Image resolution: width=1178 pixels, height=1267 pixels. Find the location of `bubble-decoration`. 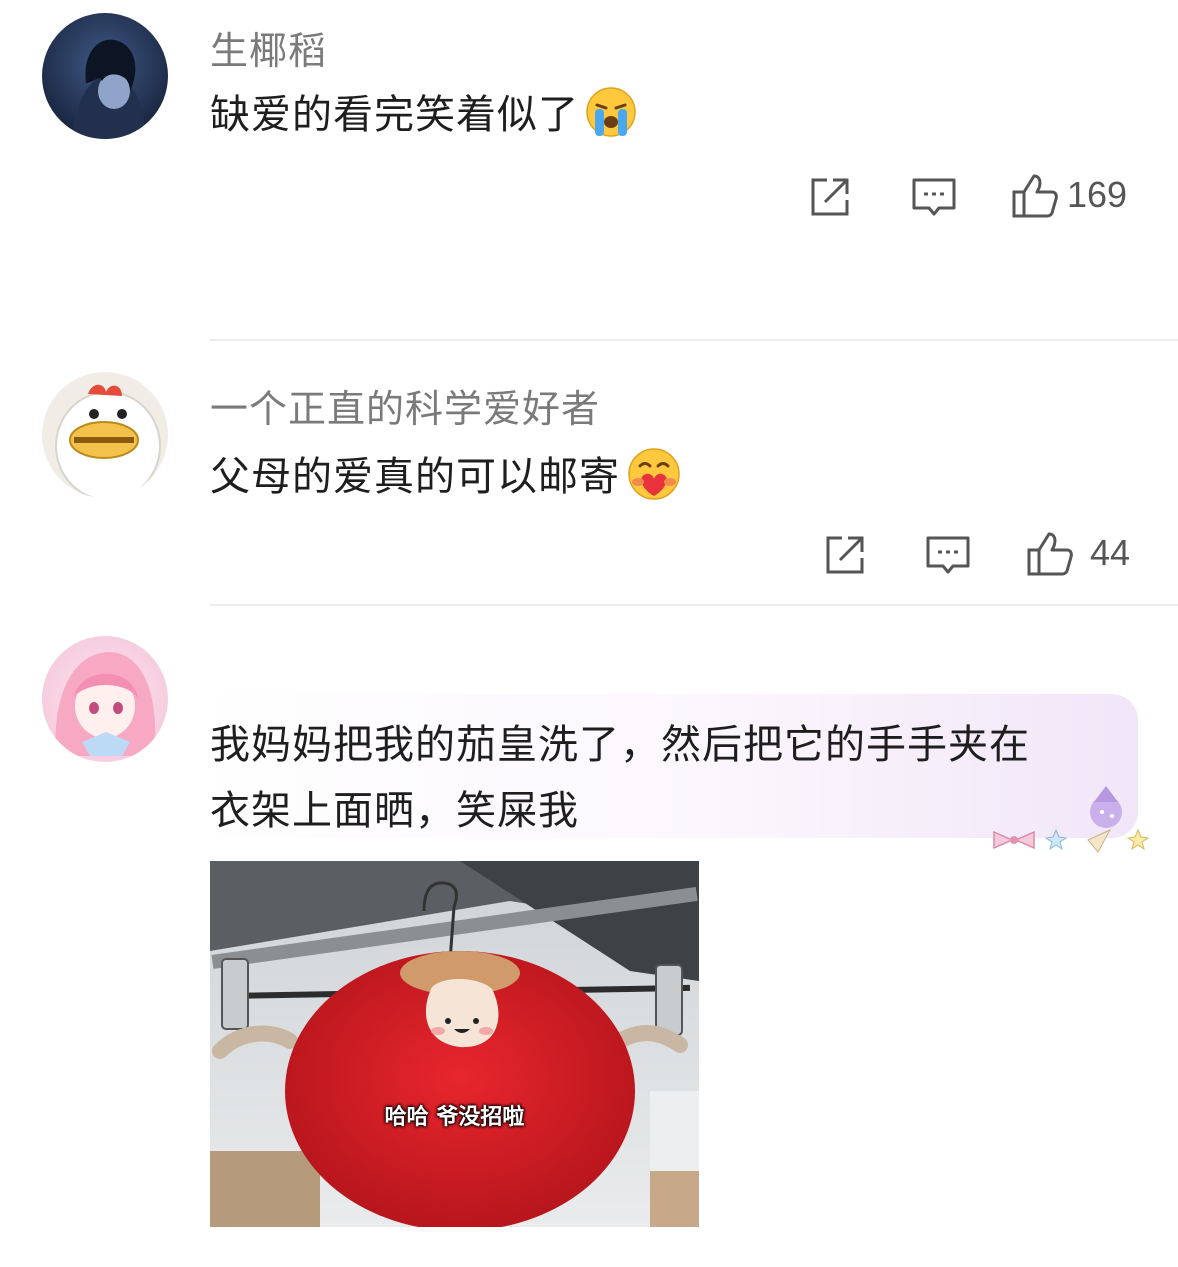

bubble-decoration is located at coordinates (1073, 820).